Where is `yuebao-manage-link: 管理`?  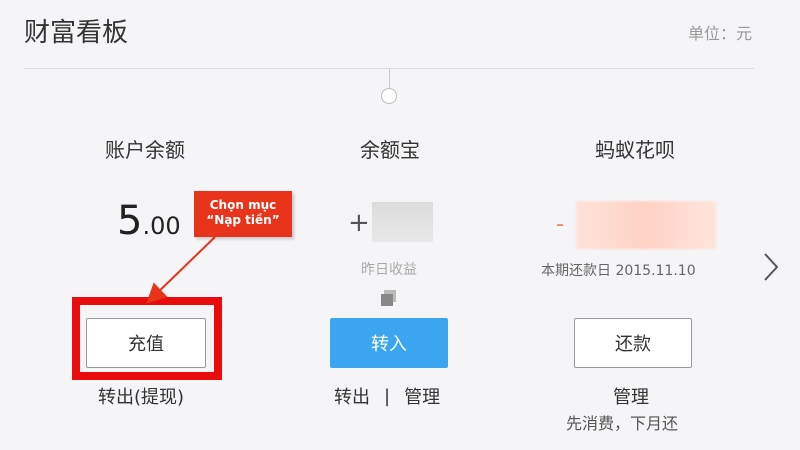
yuebao-manage-link: 管理 is located at coordinates (422, 396).